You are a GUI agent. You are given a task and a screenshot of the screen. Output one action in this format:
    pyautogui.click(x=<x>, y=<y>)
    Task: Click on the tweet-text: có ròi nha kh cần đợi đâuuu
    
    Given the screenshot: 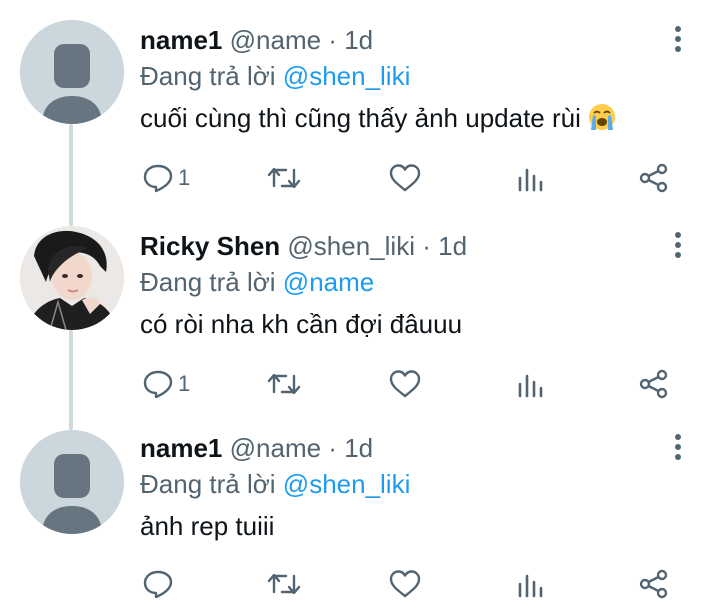 What is the action you would take?
    pyautogui.click(x=301, y=324)
    